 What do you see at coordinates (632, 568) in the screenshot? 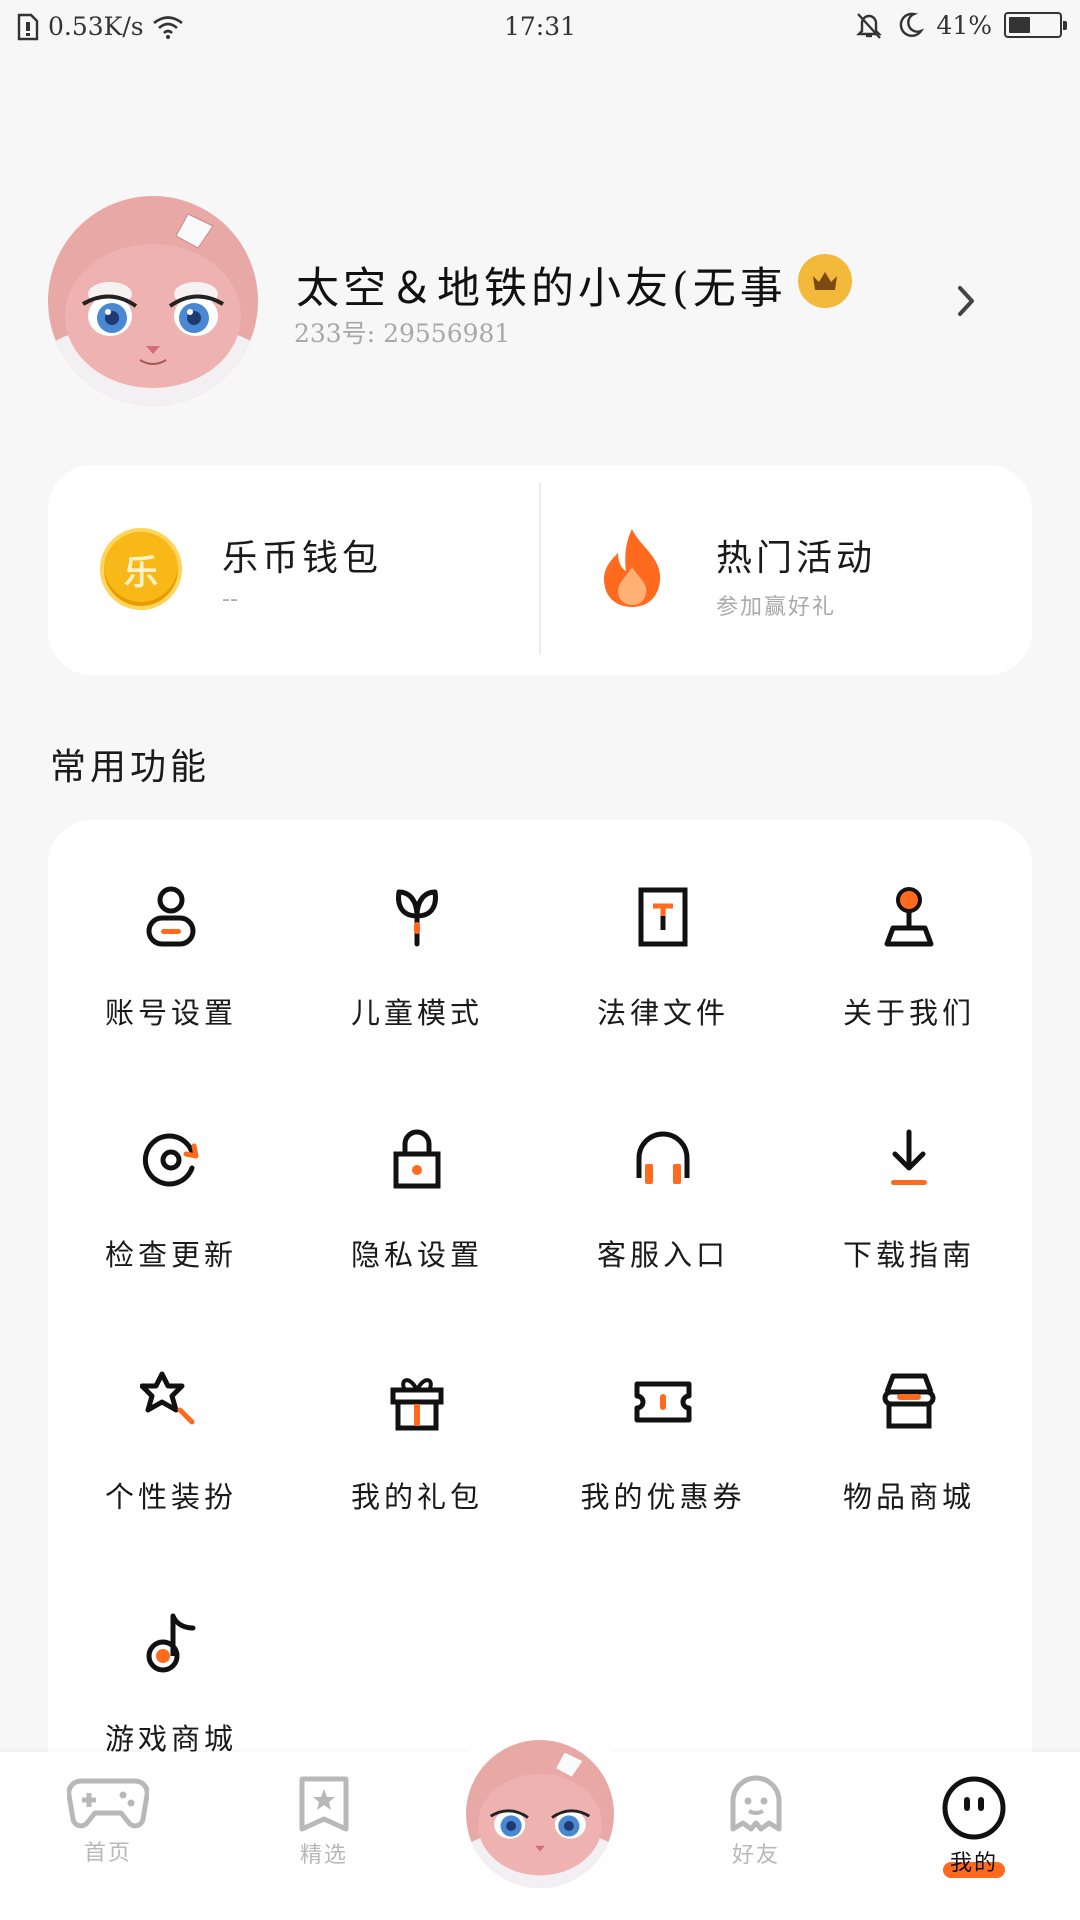
I see `flame-icon` at bounding box center [632, 568].